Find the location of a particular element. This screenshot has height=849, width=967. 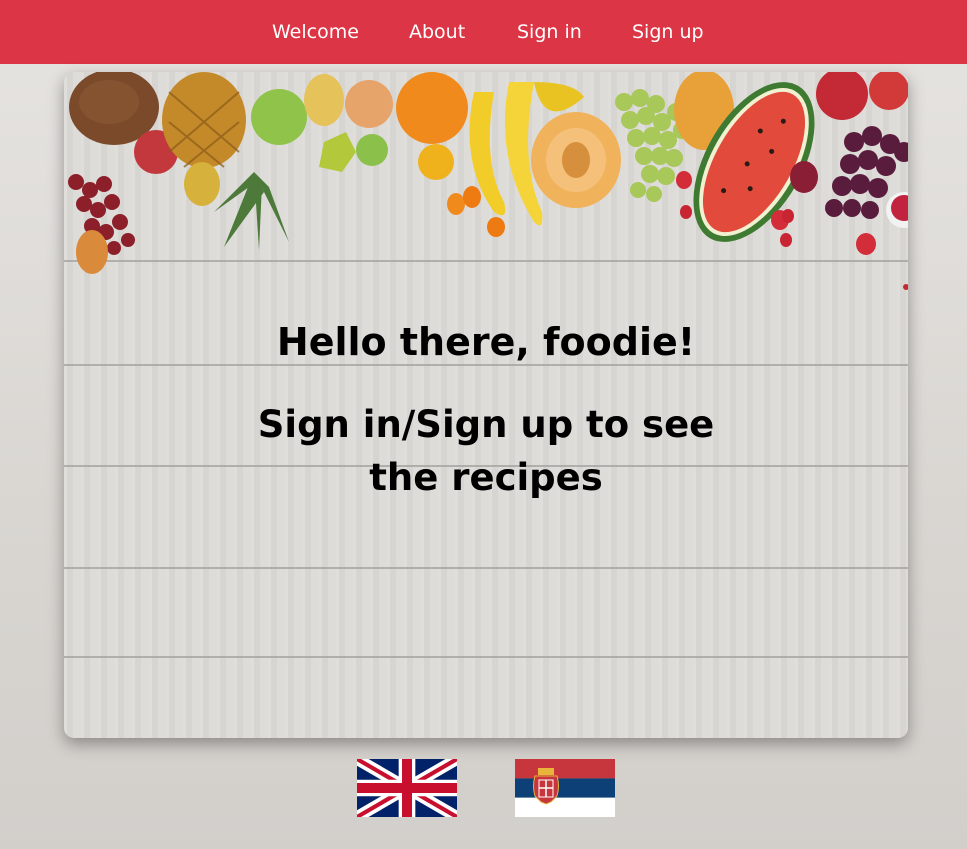

serbia-flag-icon is located at coordinates (565, 788).